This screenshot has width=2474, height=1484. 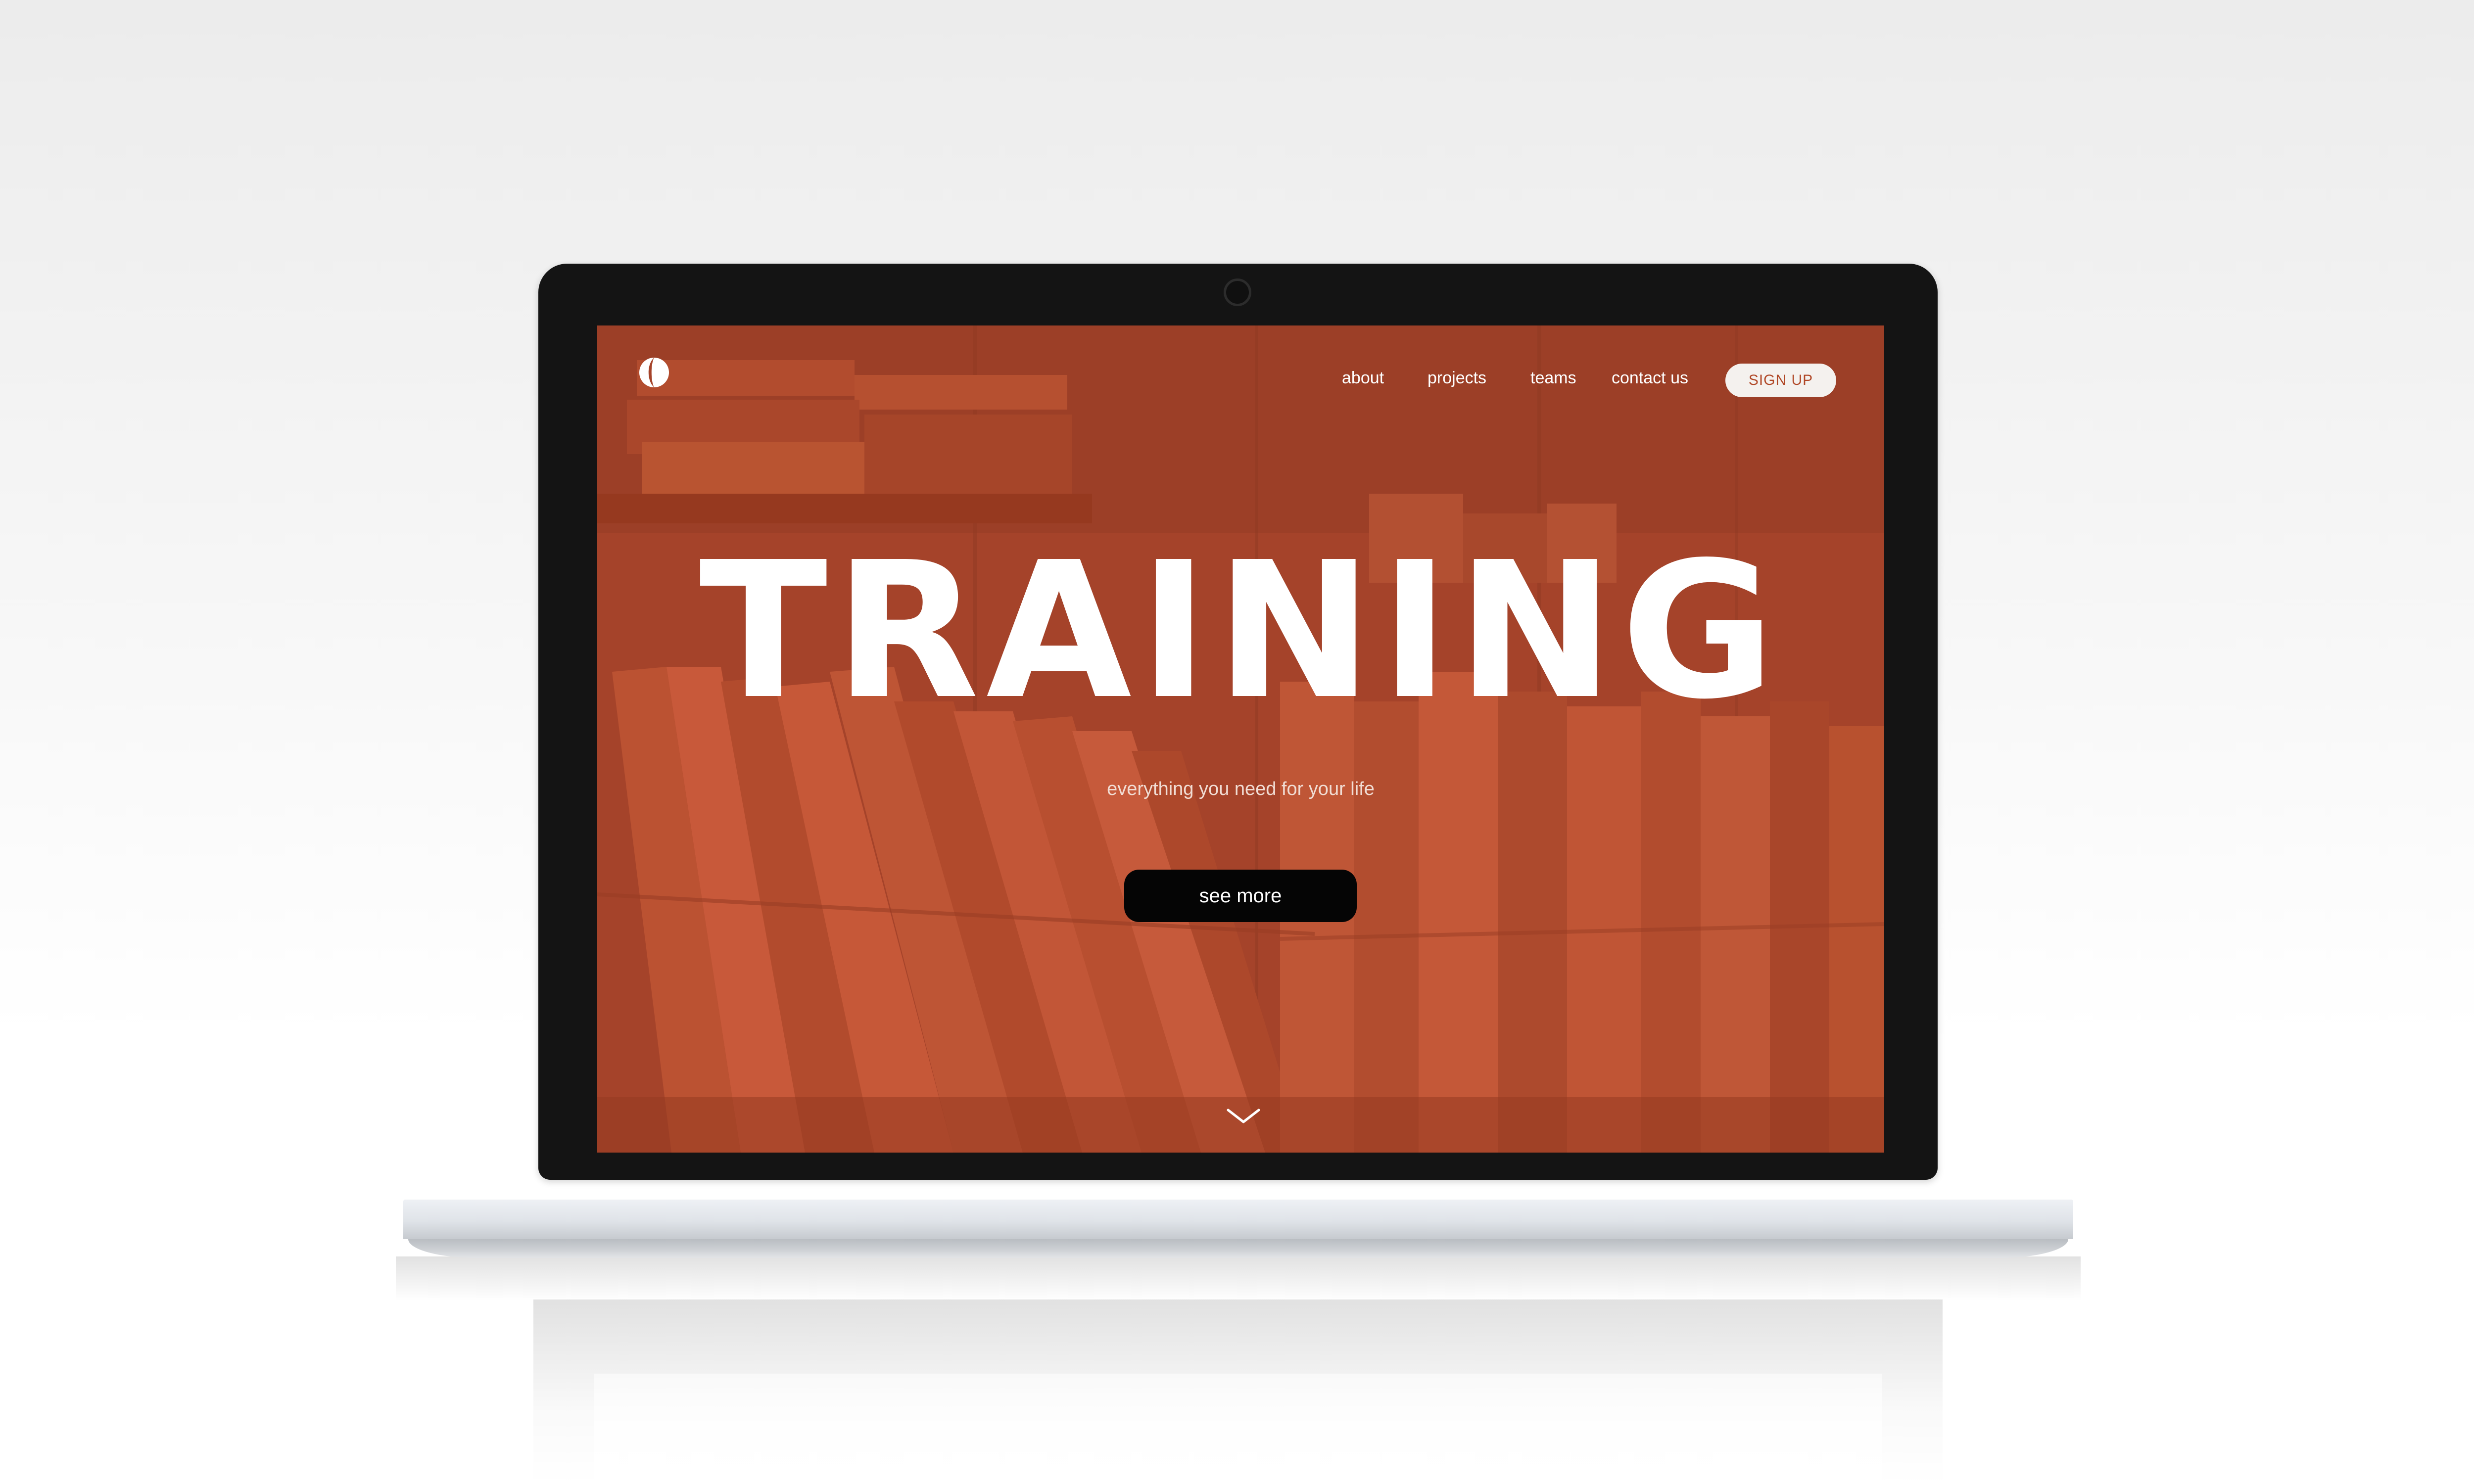 What do you see at coordinates (1650, 378) in the screenshot?
I see `nav-link-contact-us: contact us` at bounding box center [1650, 378].